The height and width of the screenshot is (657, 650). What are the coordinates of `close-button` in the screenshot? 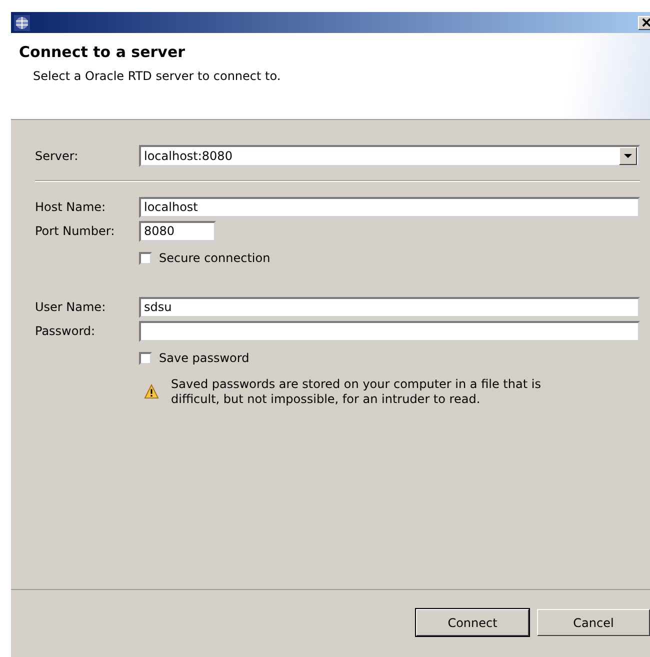 It's located at (644, 23).